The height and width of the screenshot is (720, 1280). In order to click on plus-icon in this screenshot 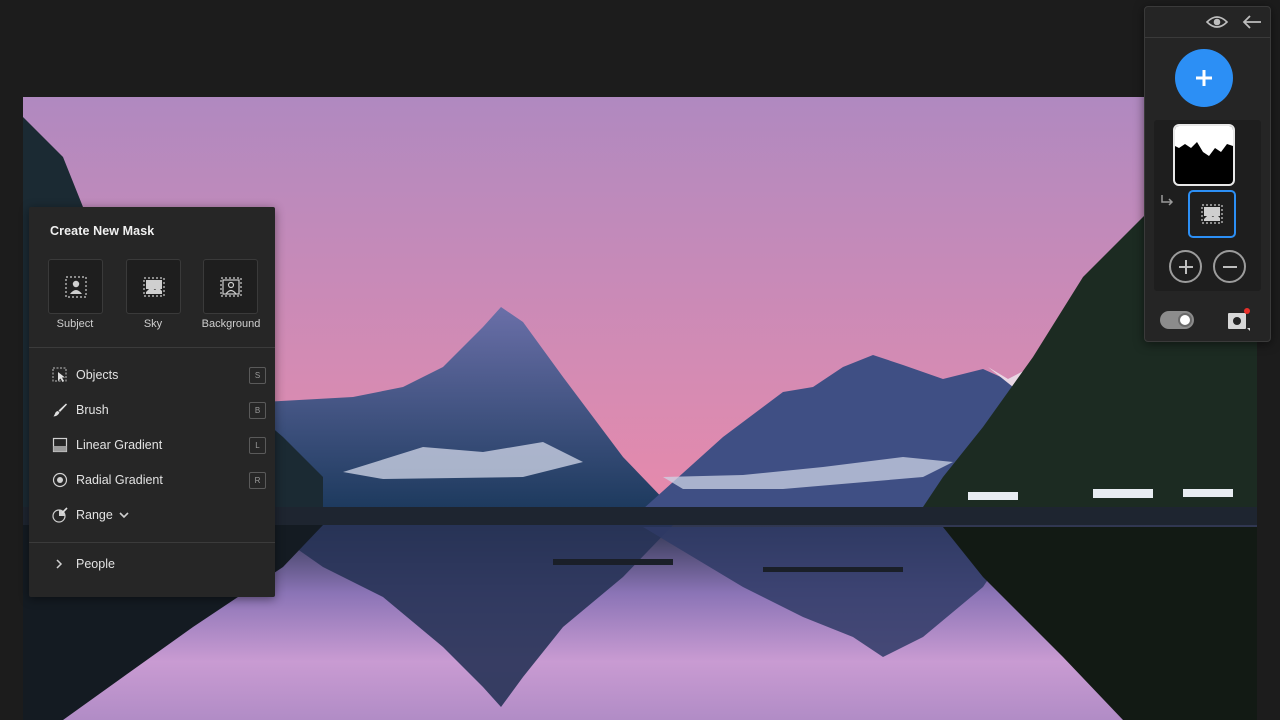, I will do `click(1204, 78)`.